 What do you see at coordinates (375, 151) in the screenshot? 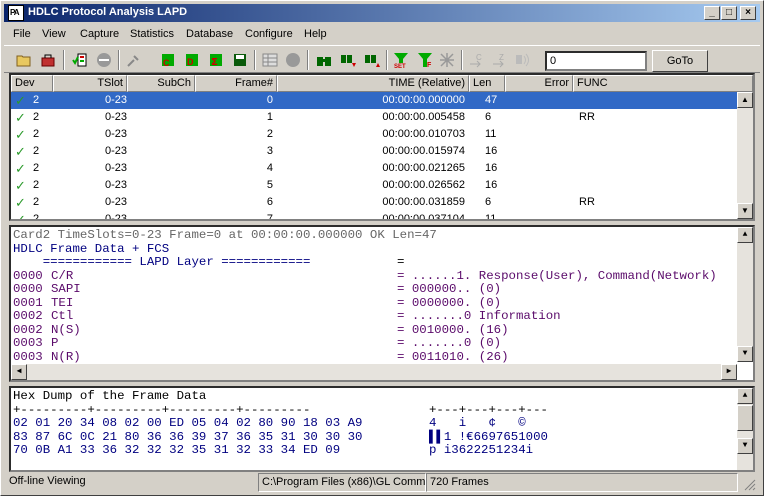
I see `table-row: ✓ 2 0-23 3 00:00:00.015974 16` at bounding box center [375, 151].